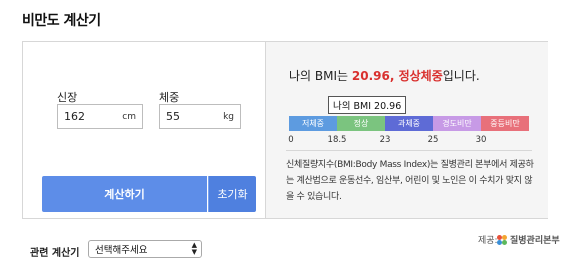 The width and height of the screenshot is (580, 271). What do you see at coordinates (409, 150) in the screenshot?
I see `result-divider` at bounding box center [409, 150].